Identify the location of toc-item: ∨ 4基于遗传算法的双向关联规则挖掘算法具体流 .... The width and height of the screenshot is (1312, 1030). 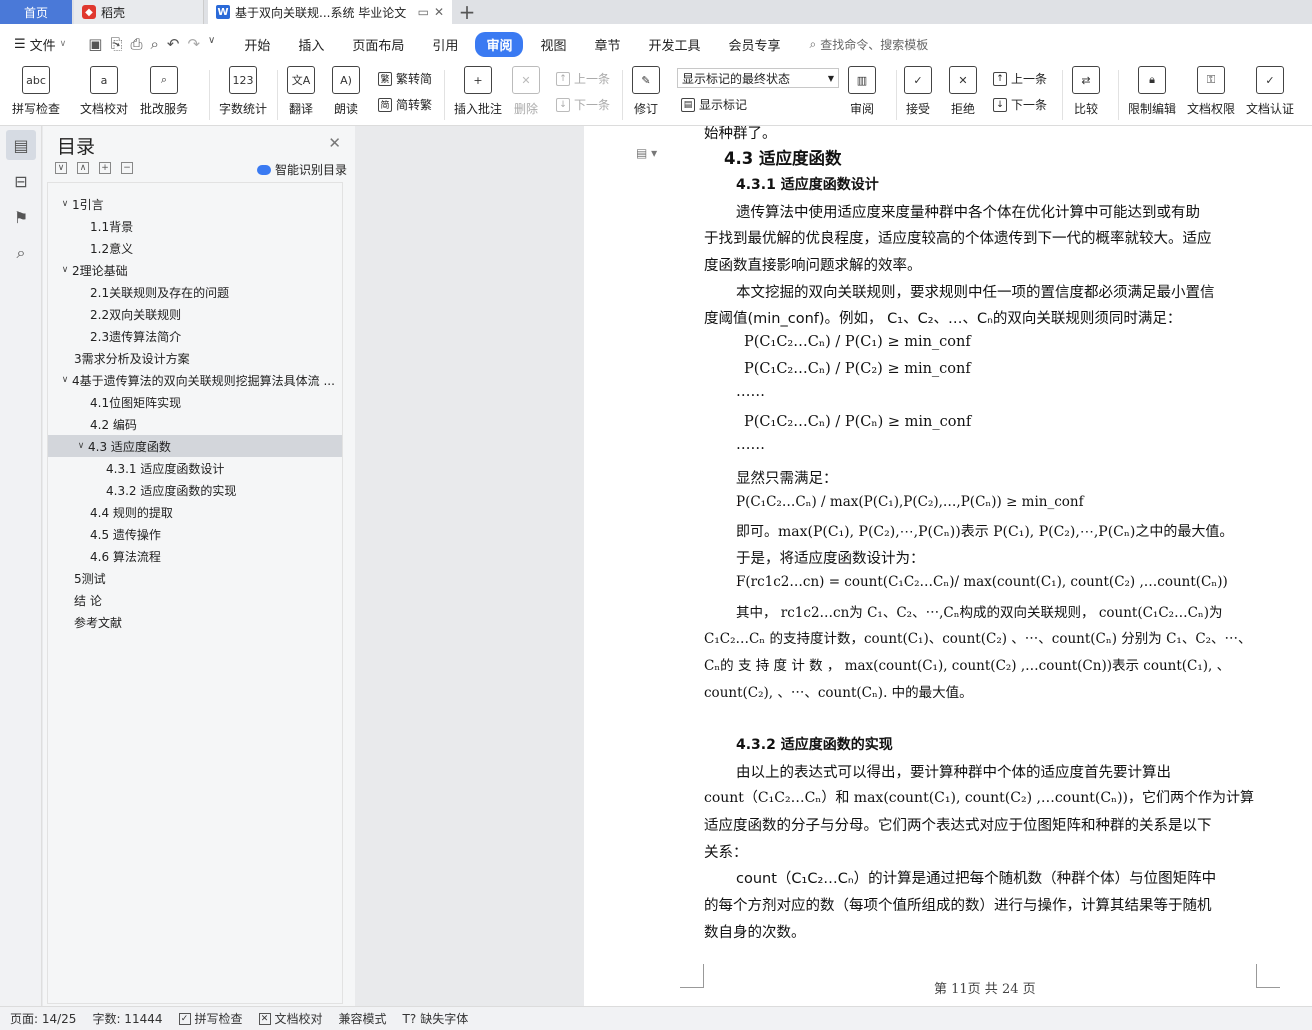
(195, 380).